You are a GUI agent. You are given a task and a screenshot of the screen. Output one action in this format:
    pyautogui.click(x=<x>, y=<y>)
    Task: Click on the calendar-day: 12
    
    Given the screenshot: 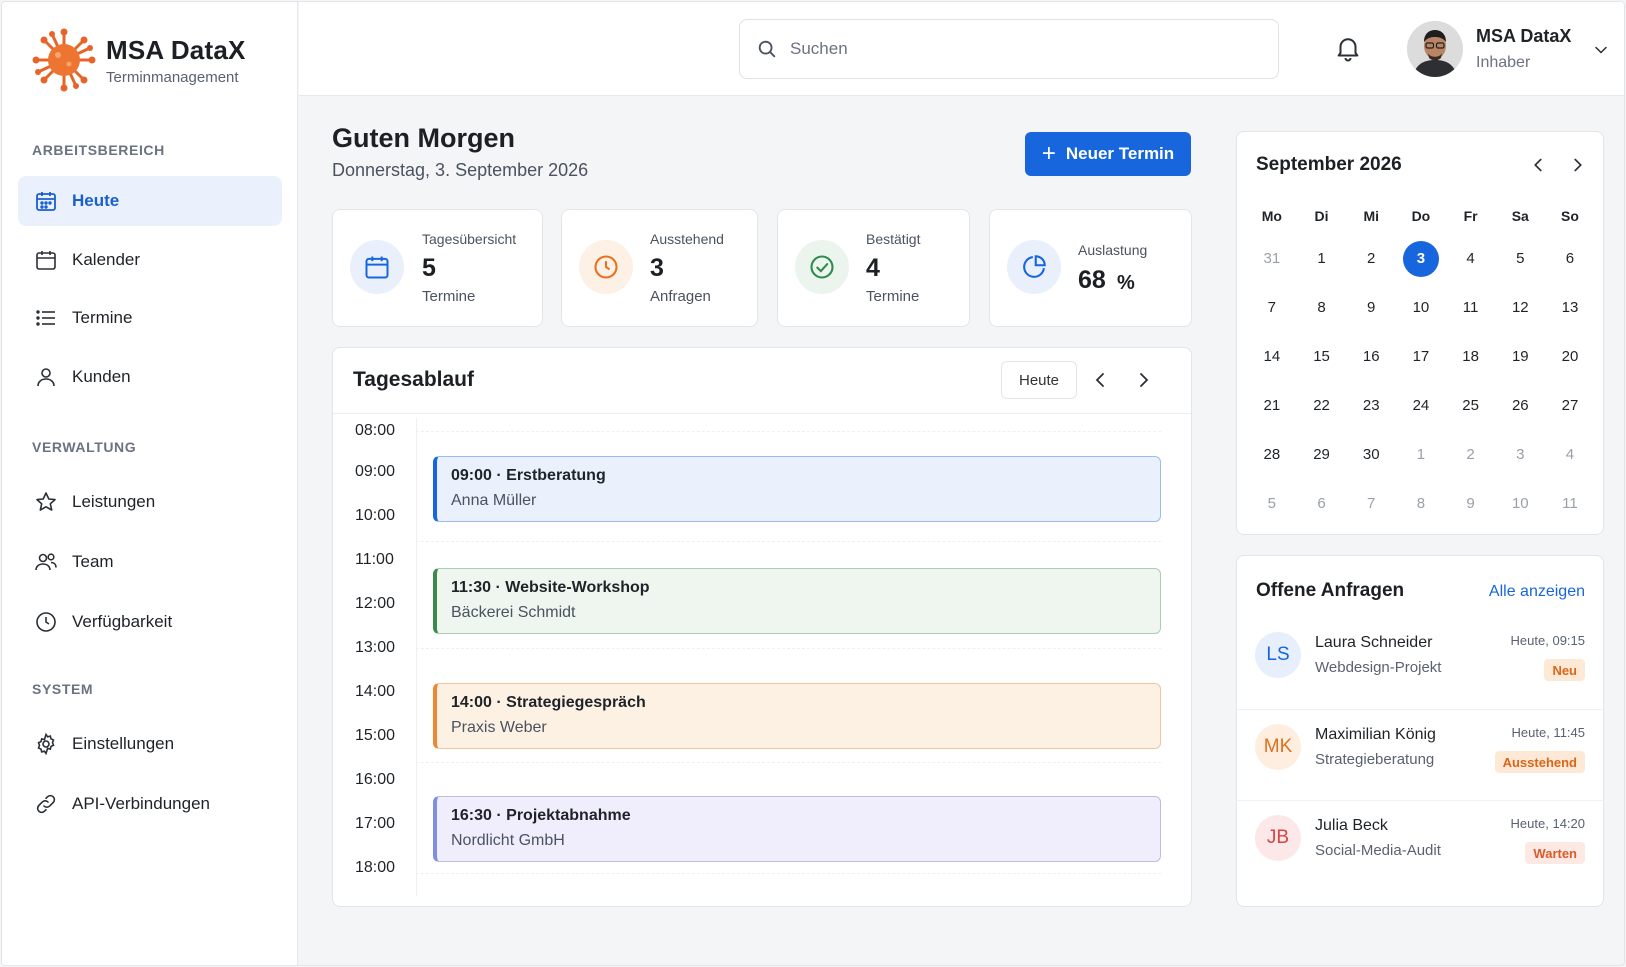 What is the action you would take?
    pyautogui.click(x=1520, y=307)
    